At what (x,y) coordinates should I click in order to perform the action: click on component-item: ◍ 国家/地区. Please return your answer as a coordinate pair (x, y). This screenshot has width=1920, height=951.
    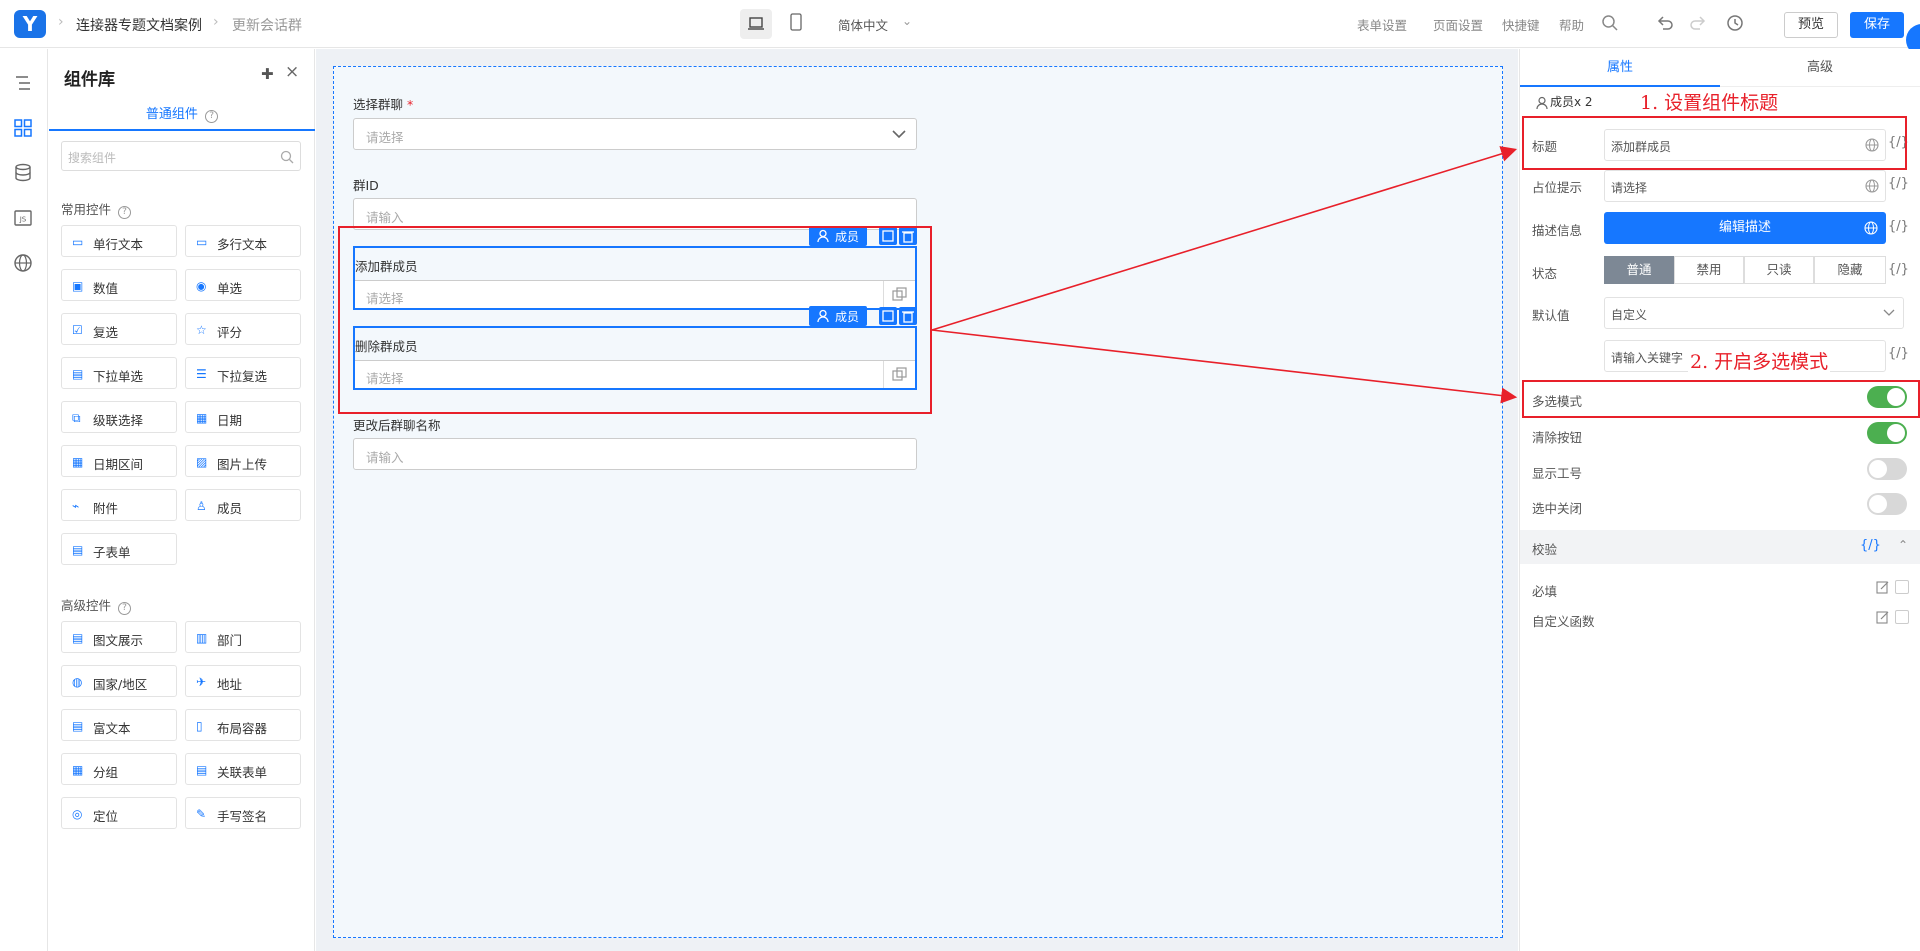
    Looking at the image, I should click on (119, 681).